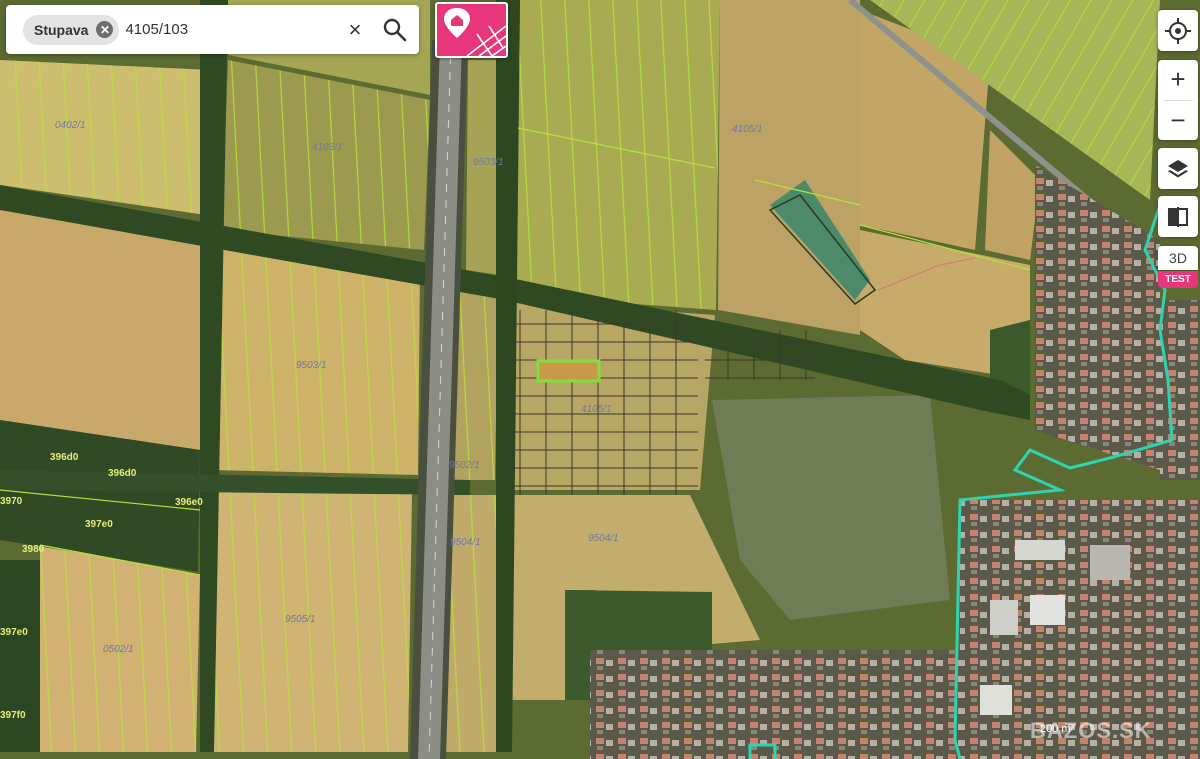 The width and height of the screenshot is (1200, 759). I want to click on forest-parcel-label: 396e0, so click(189, 502).